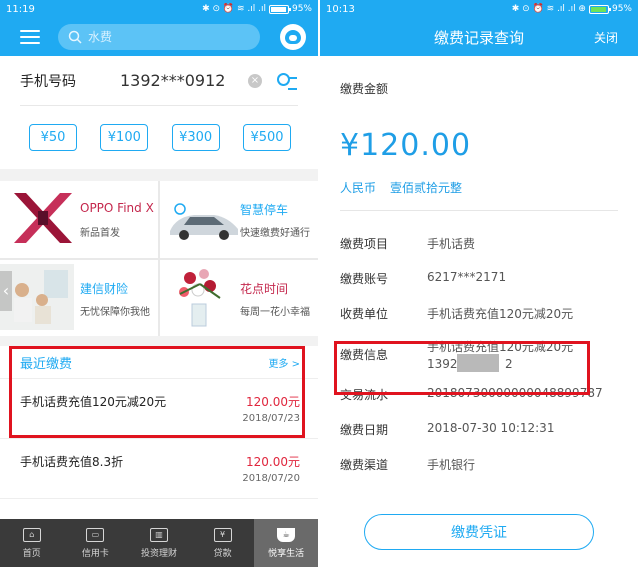  What do you see at coordinates (239, 219) in the screenshot?
I see `promo-parking: 智慧停车 快速缴费好通行` at bounding box center [239, 219].